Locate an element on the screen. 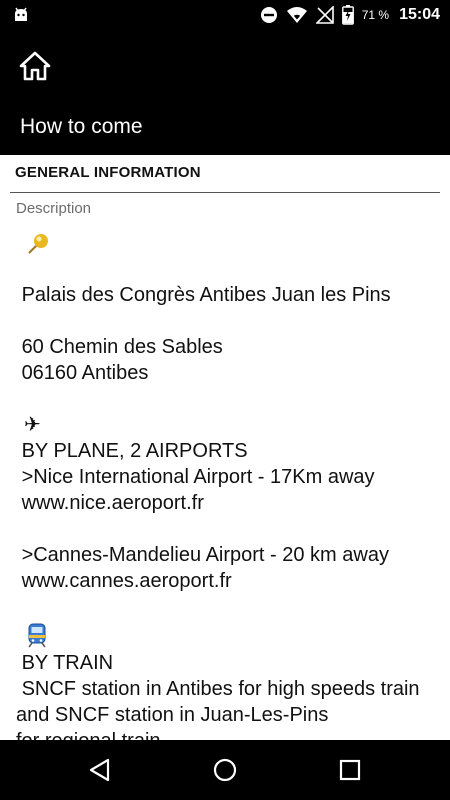 Image resolution: width=450 pixels, height=800 pixels. status-bar: 71 % 15:04 is located at coordinates (225, 15).